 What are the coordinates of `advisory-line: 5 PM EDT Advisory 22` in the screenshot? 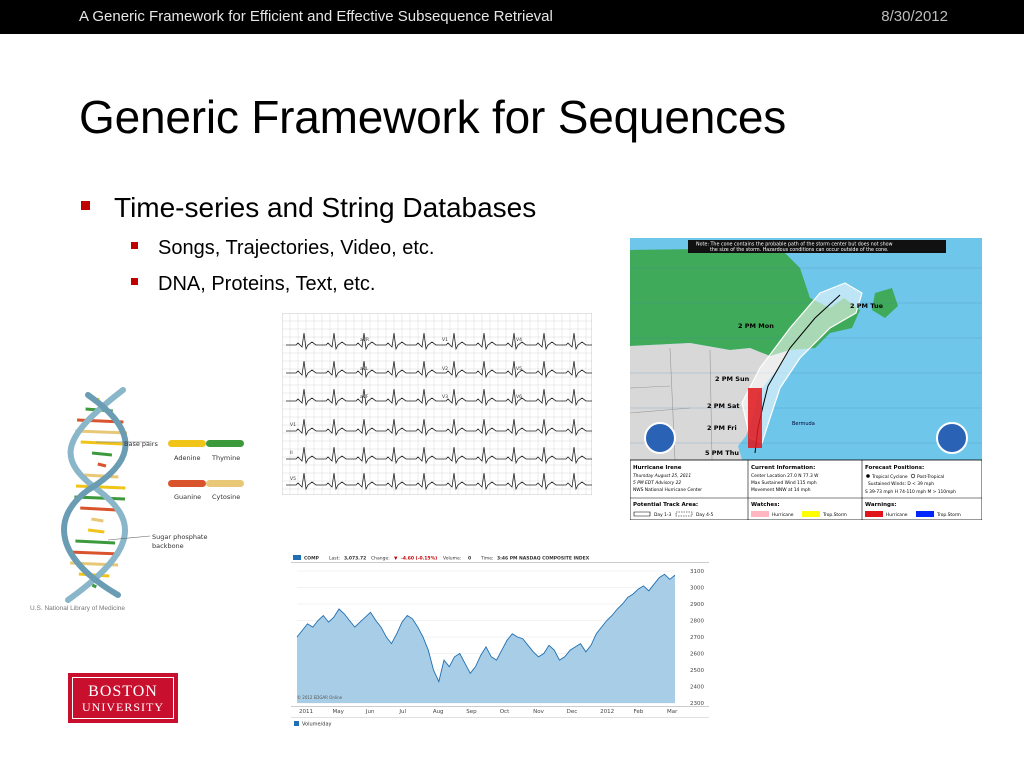 It's located at (657, 483).